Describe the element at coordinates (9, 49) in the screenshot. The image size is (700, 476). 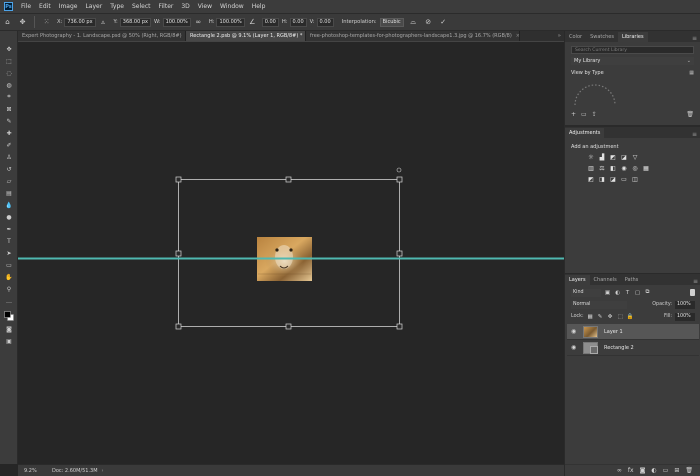
I see `move-tool-icon: ✥` at that location.